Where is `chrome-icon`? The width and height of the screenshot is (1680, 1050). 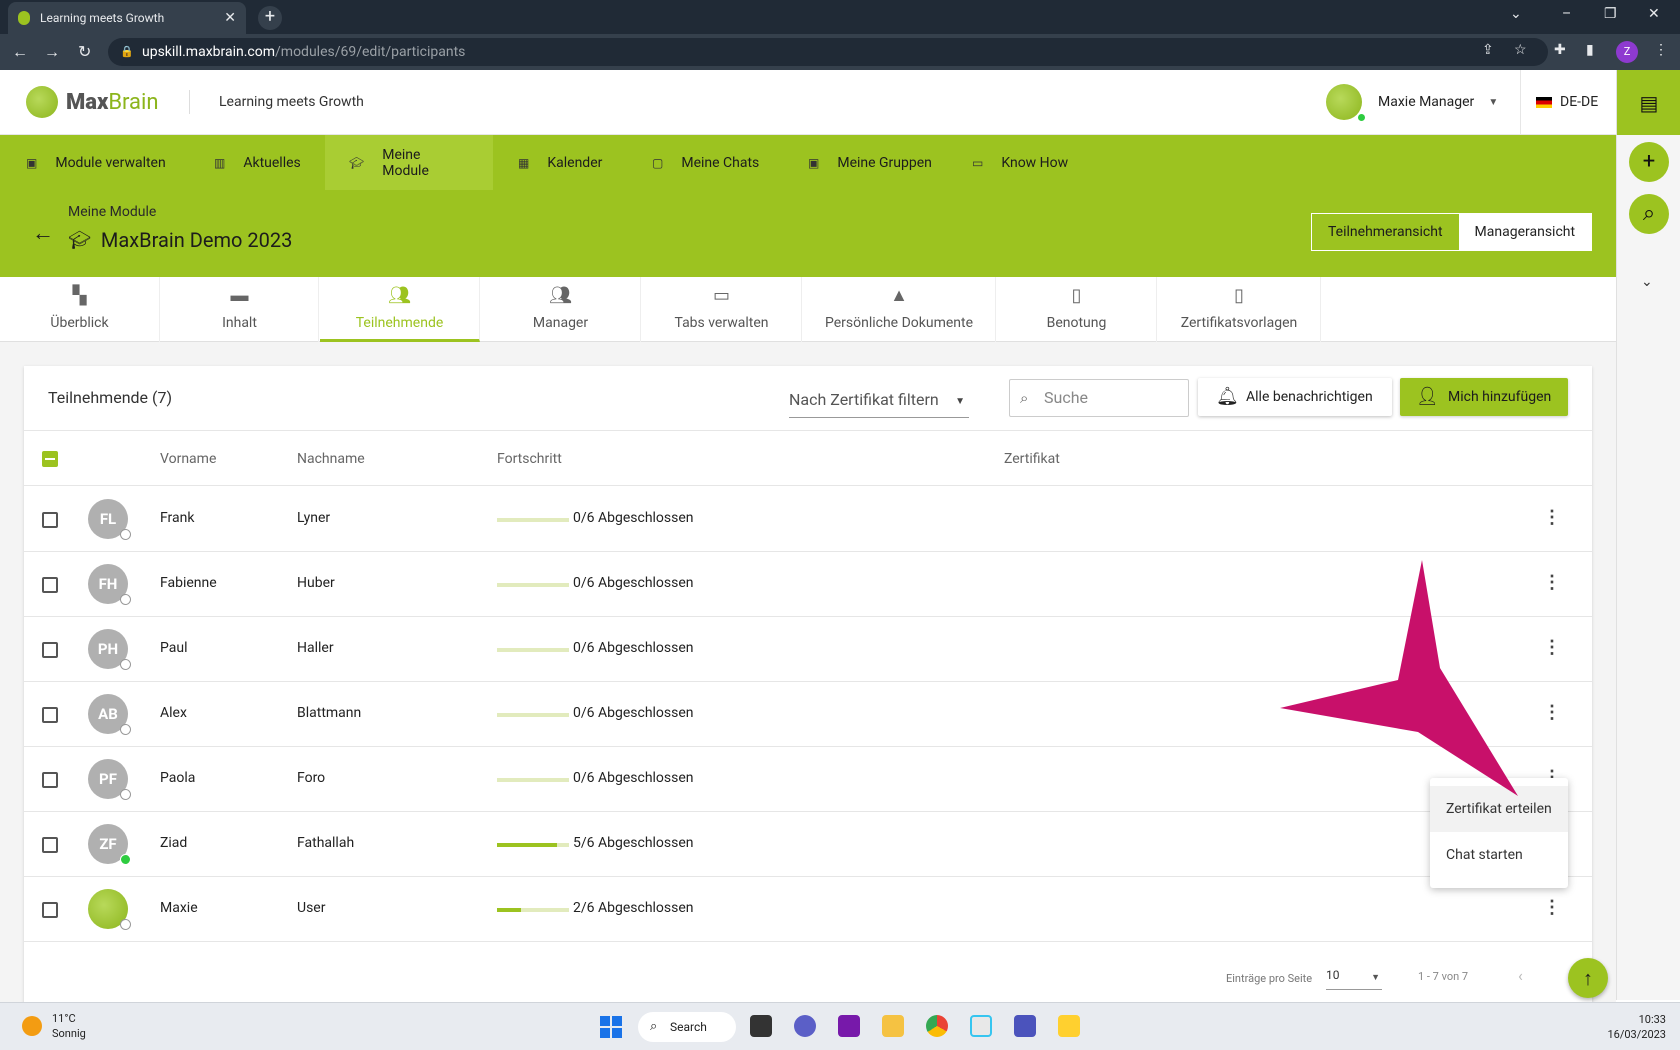 chrome-icon is located at coordinates (937, 1026).